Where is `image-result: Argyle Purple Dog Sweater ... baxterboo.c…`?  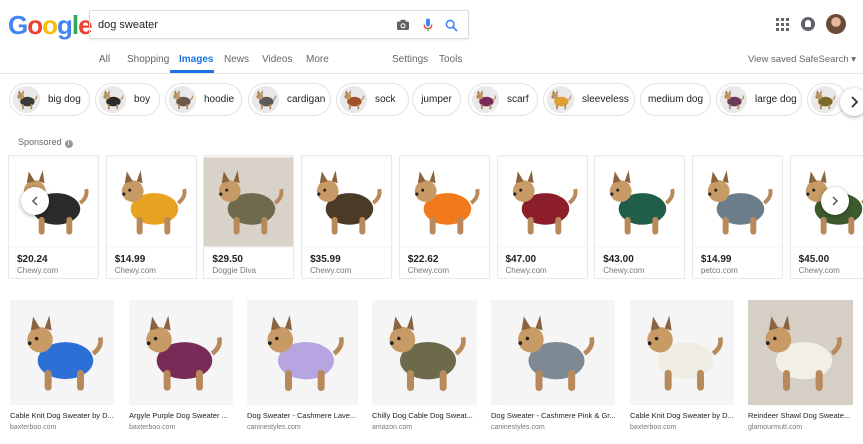 image-result: Argyle Purple Dog Sweater ... baxterboo.c… is located at coordinates (181, 372).